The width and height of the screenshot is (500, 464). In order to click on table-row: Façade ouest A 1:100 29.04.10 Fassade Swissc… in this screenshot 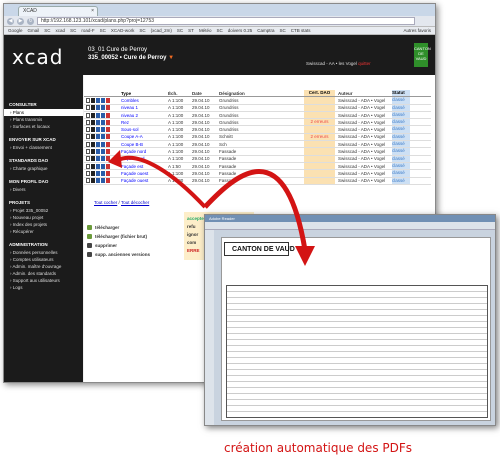, I will do `click(257, 174)`.